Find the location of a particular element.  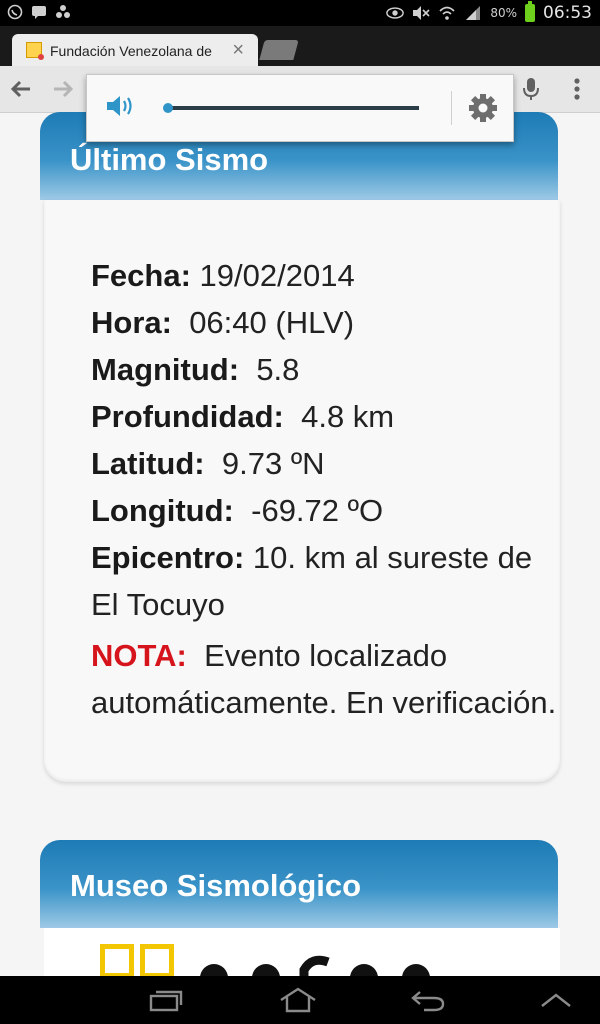

magnitud-label: Magnitud: is located at coordinates (165, 369).